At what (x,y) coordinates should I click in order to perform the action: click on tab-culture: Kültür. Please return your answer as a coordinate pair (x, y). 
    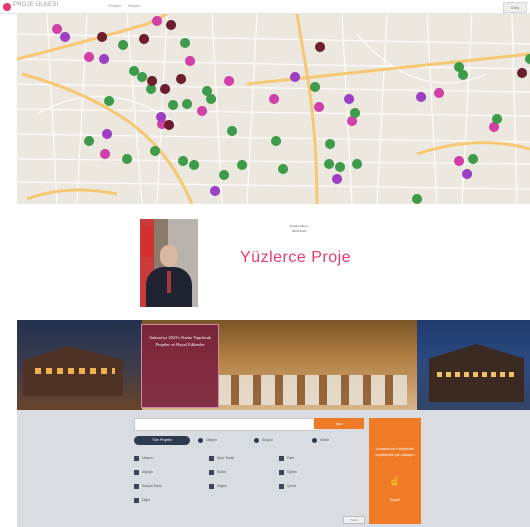
    Looking at the image, I should click on (320, 440).